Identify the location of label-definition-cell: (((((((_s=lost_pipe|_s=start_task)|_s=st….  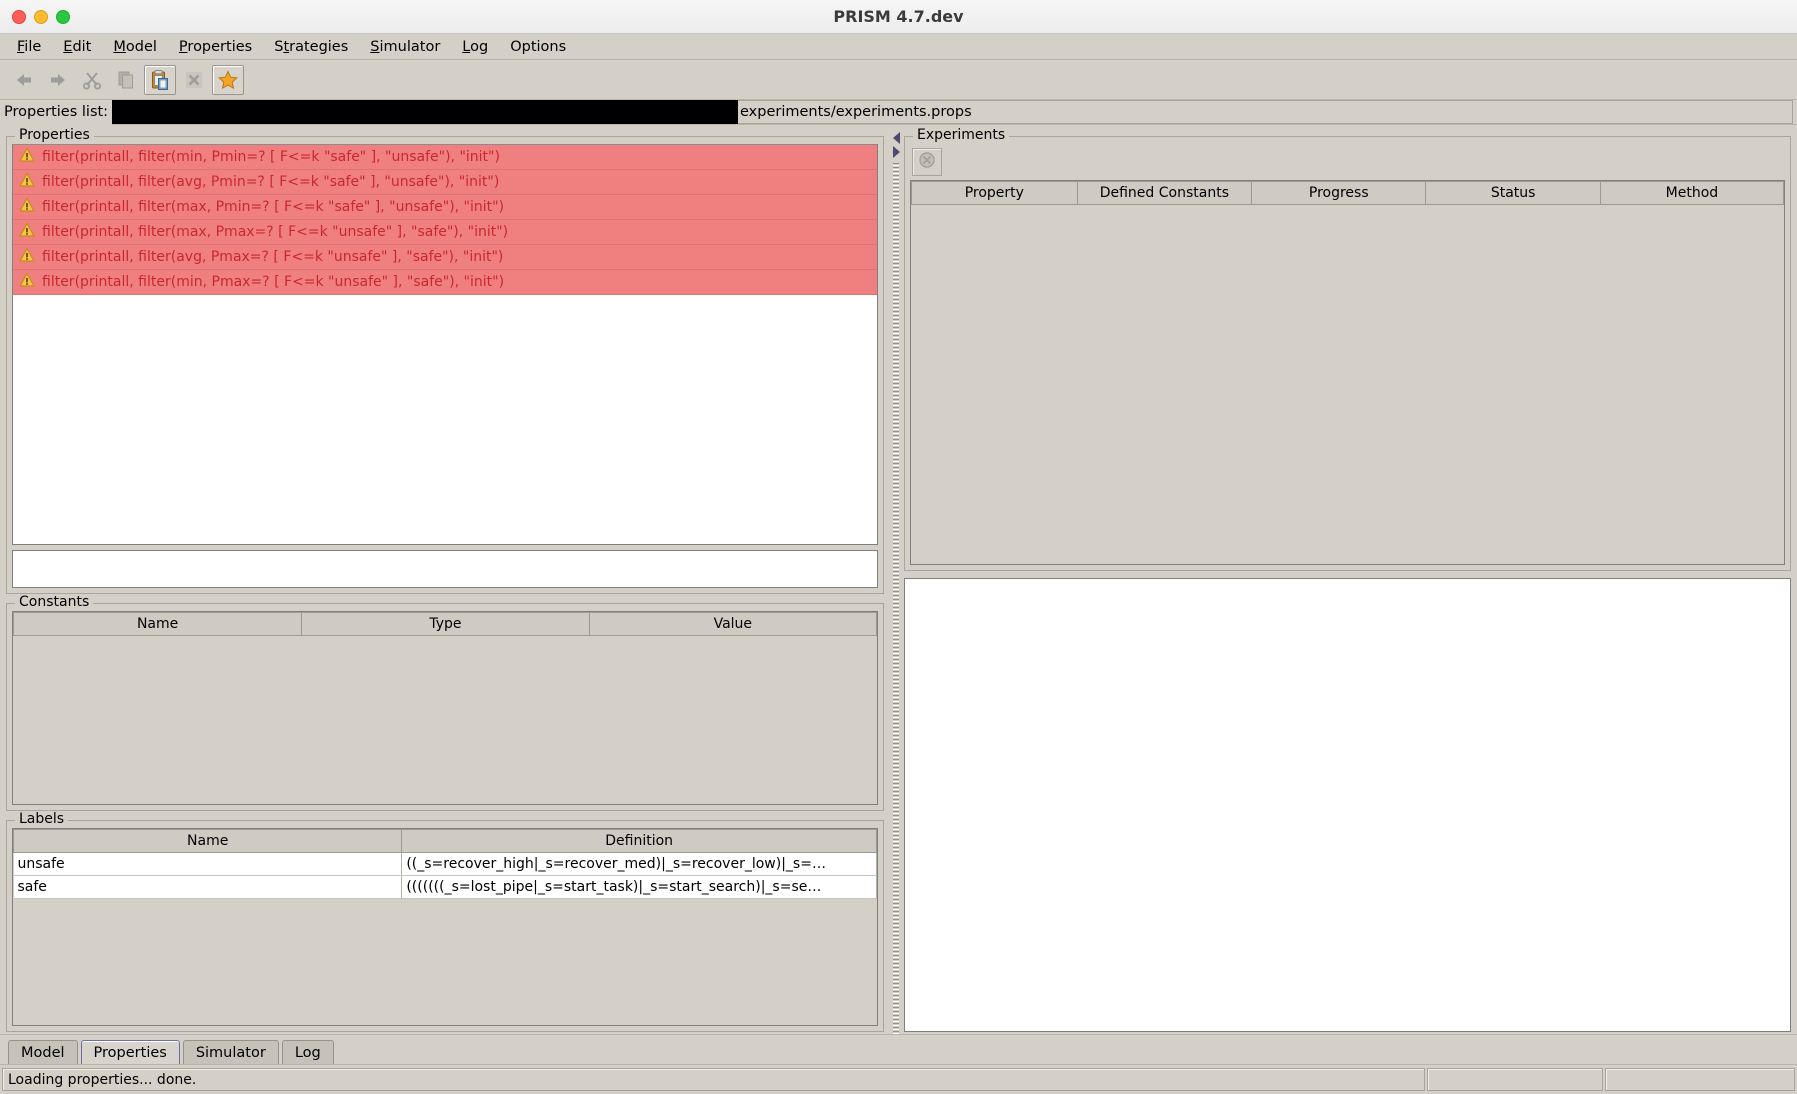
(639, 887).